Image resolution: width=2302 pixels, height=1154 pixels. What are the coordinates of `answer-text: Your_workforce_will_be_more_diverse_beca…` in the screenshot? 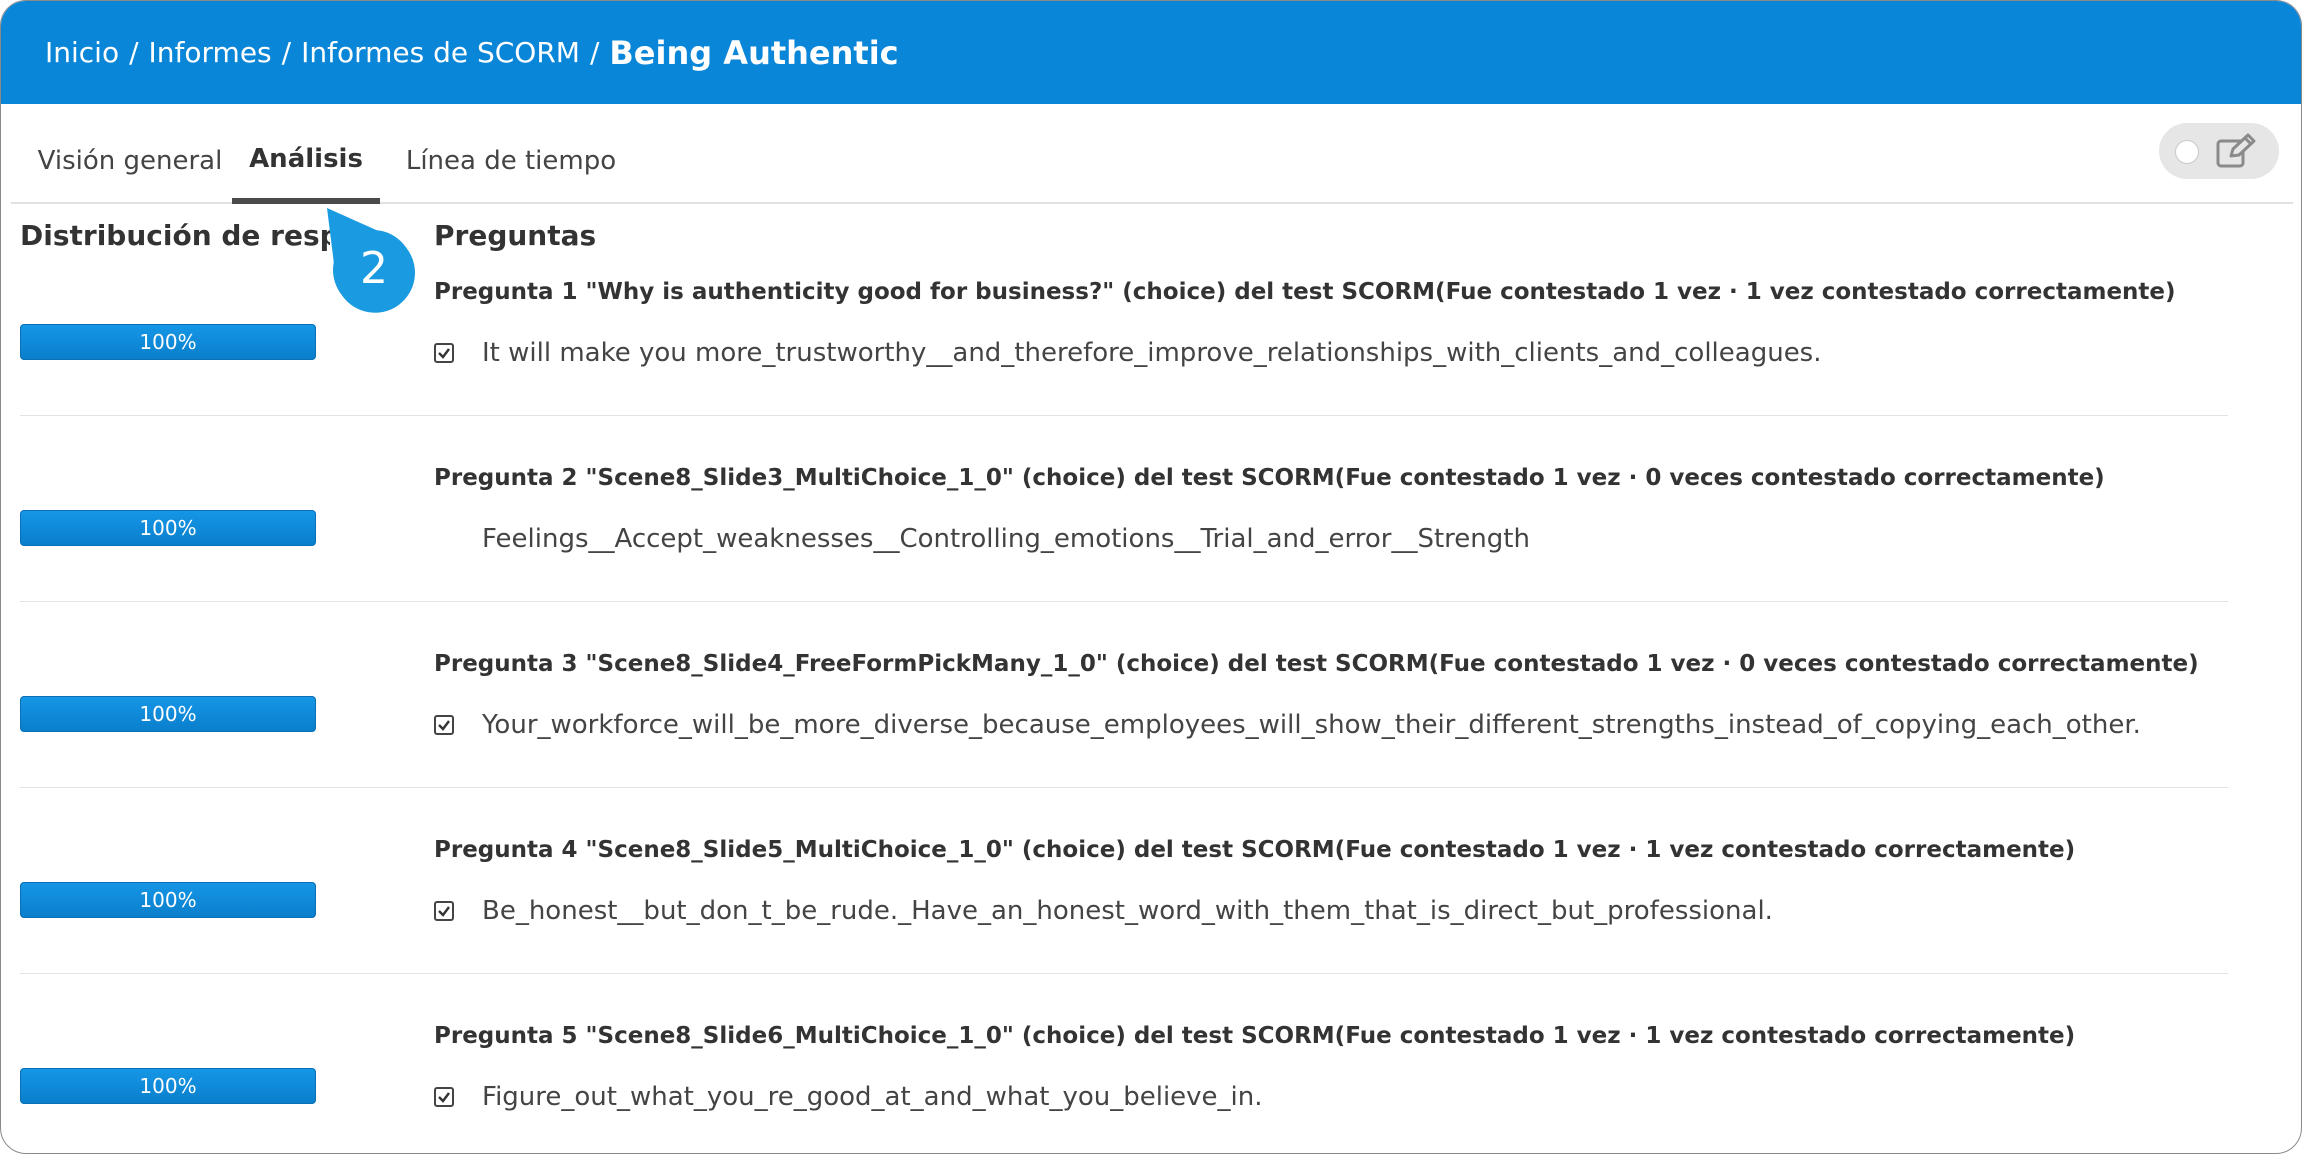 It's located at (1311, 725).